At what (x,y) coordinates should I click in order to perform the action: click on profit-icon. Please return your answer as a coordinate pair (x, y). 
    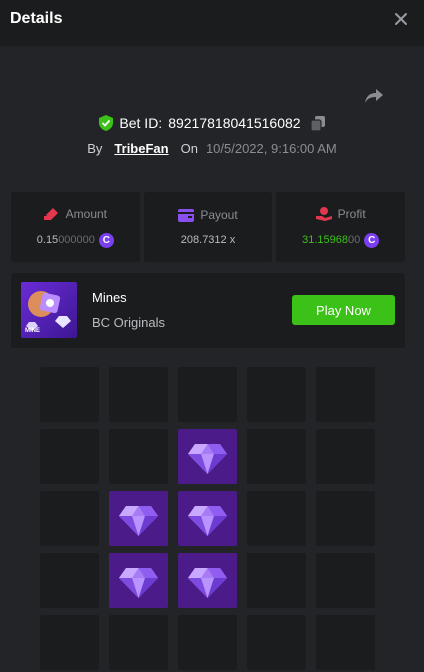
    Looking at the image, I should click on (323, 213).